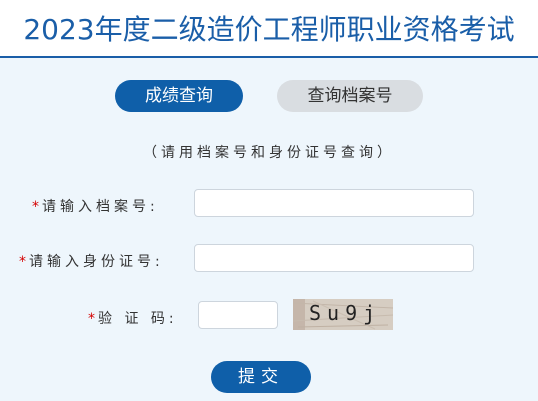 The image size is (538, 401). I want to click on archive-number-label: * 请输入档案号:, so click(95, 206).